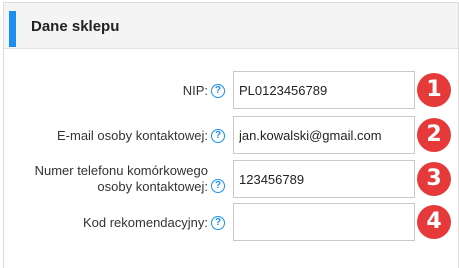 The width and height of the screenshot is (459, 268). I want to click on nip-help-icon: ?, so click(218, 91).